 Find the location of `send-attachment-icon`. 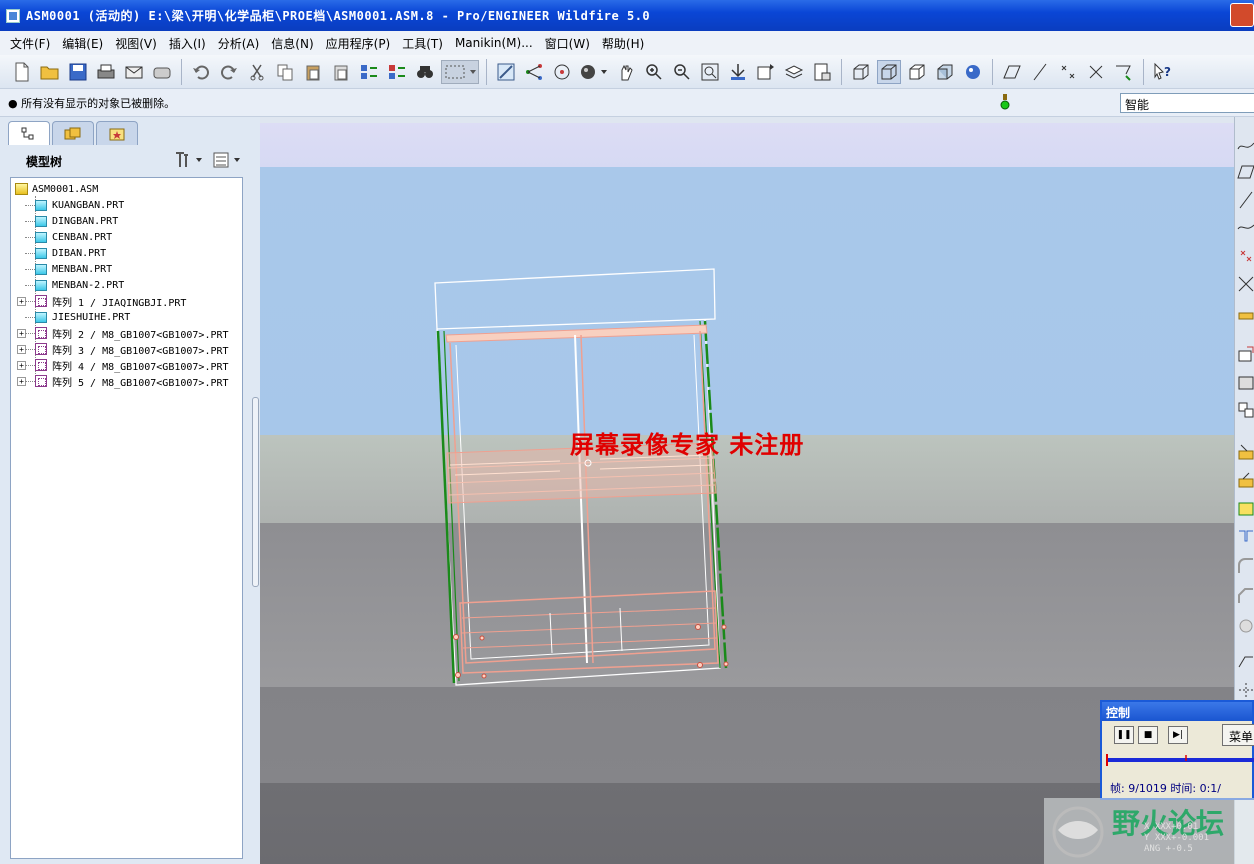

send-attachment-icon is located at coordinates (162, 72).